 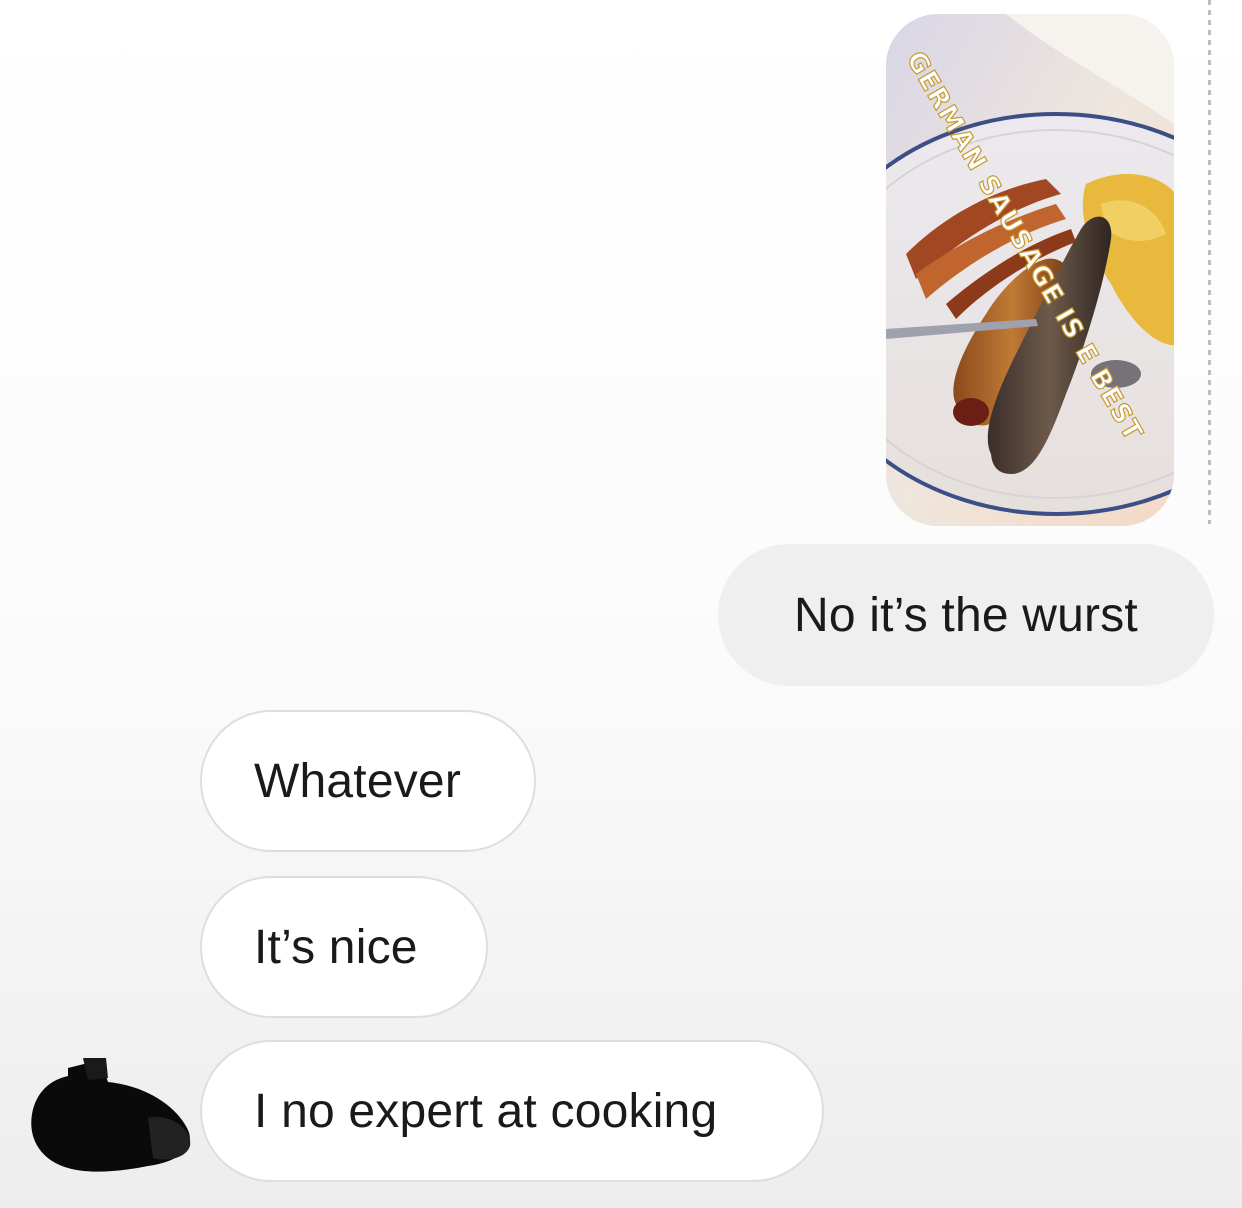 I want to click on story-progress-indicator, so click(x=1209, y=262).